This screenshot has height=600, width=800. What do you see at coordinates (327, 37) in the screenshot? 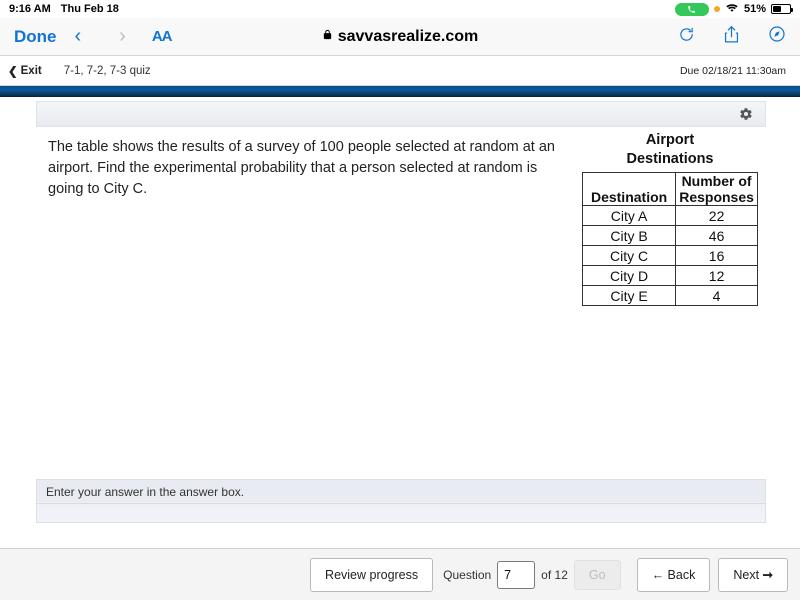
I see `lock-icon` at bounding box center [327, 37].